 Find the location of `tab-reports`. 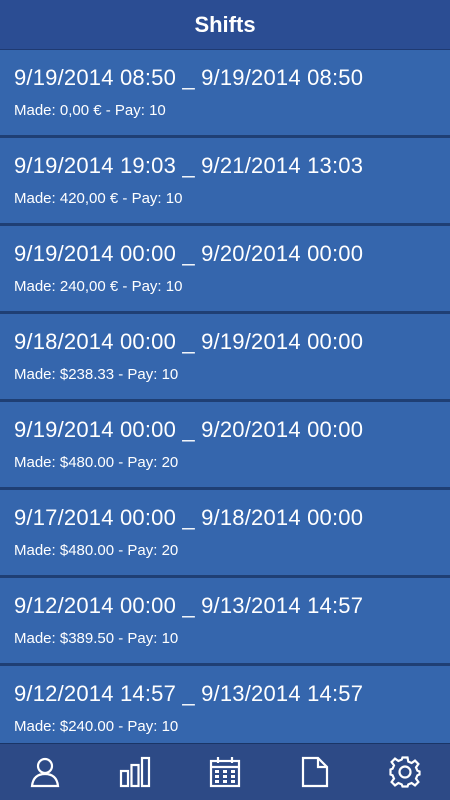

tab-reports is located at coordinates (315, 772).